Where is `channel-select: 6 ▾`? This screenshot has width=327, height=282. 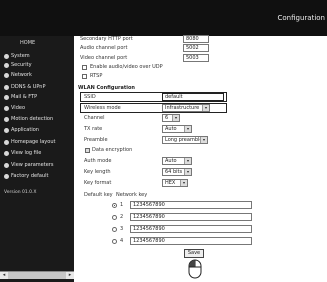 channel-select: 6 ▾ is located at coordinates (171, 118).